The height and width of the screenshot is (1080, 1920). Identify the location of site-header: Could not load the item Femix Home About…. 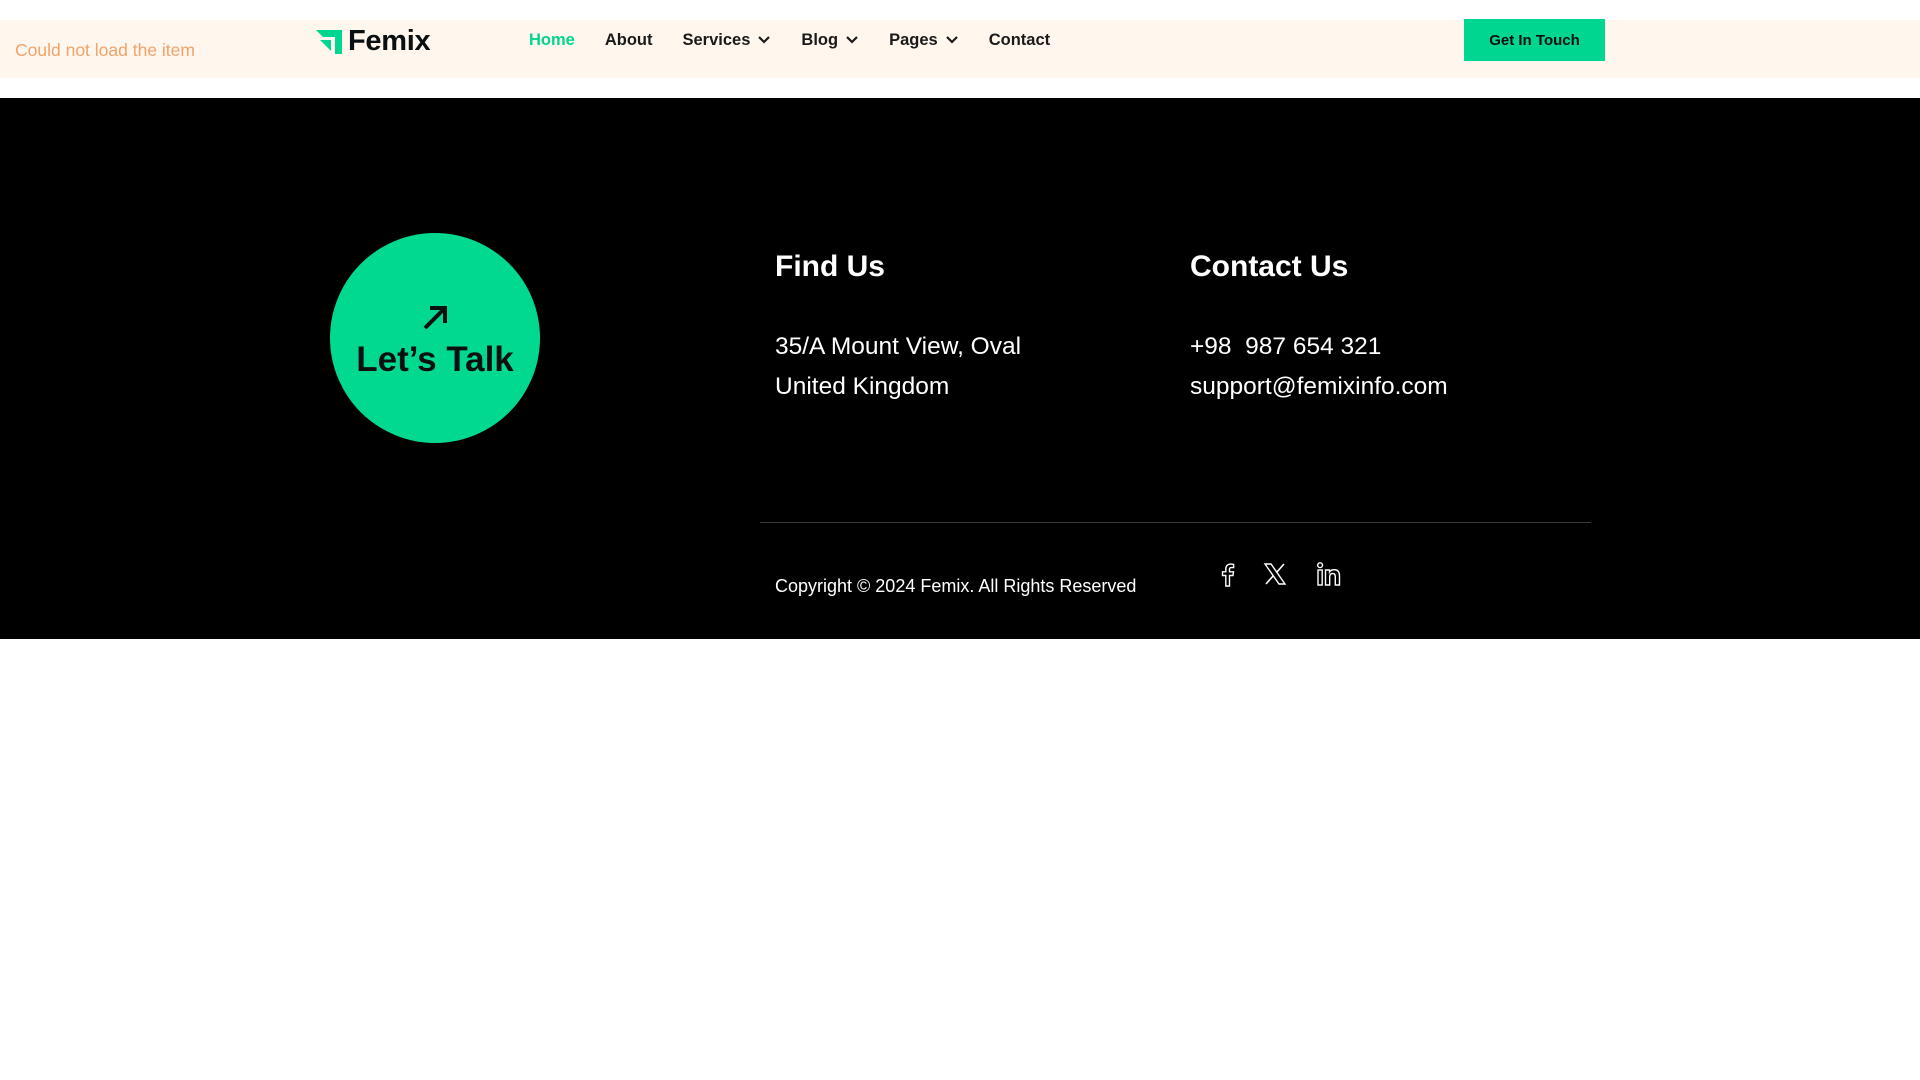
(960, 48).